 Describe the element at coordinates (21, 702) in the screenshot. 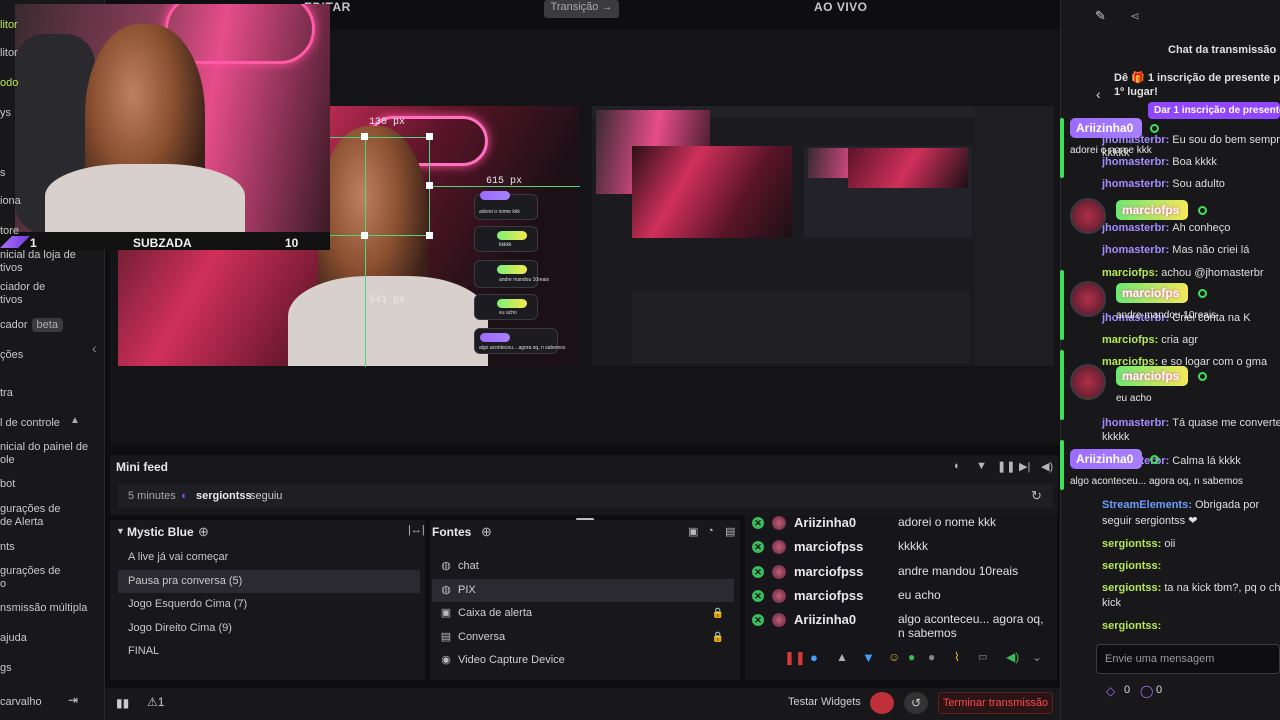

I see `sidebar-item: carvalho` at that location.